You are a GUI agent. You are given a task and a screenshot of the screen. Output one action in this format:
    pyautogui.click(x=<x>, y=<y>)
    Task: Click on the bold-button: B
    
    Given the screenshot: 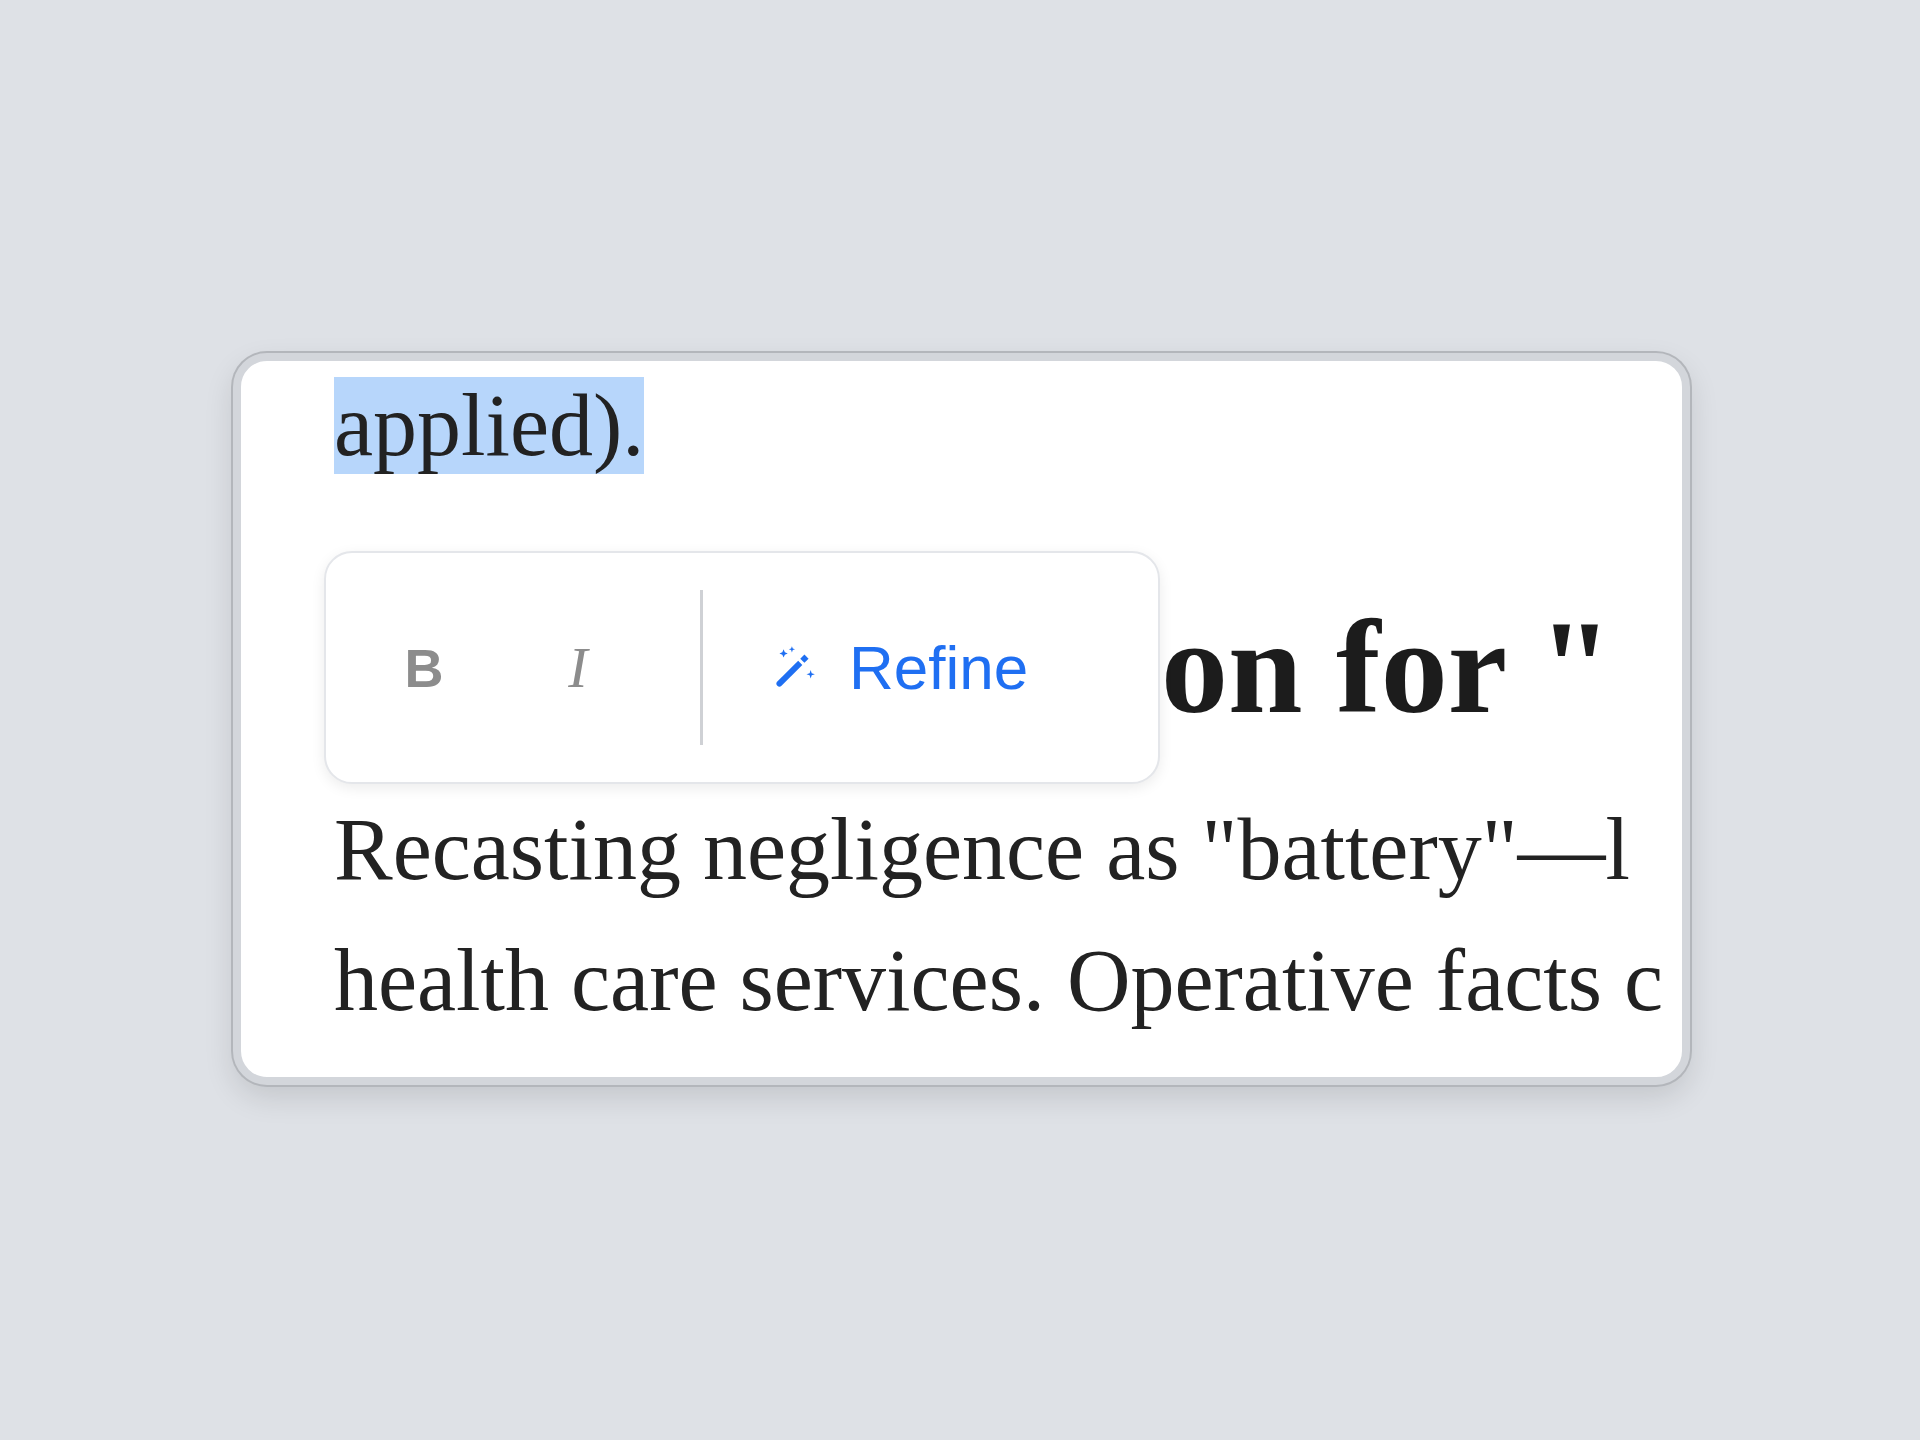 What is the action you would take?
    pyautogui.click(x=424, y=667)
    